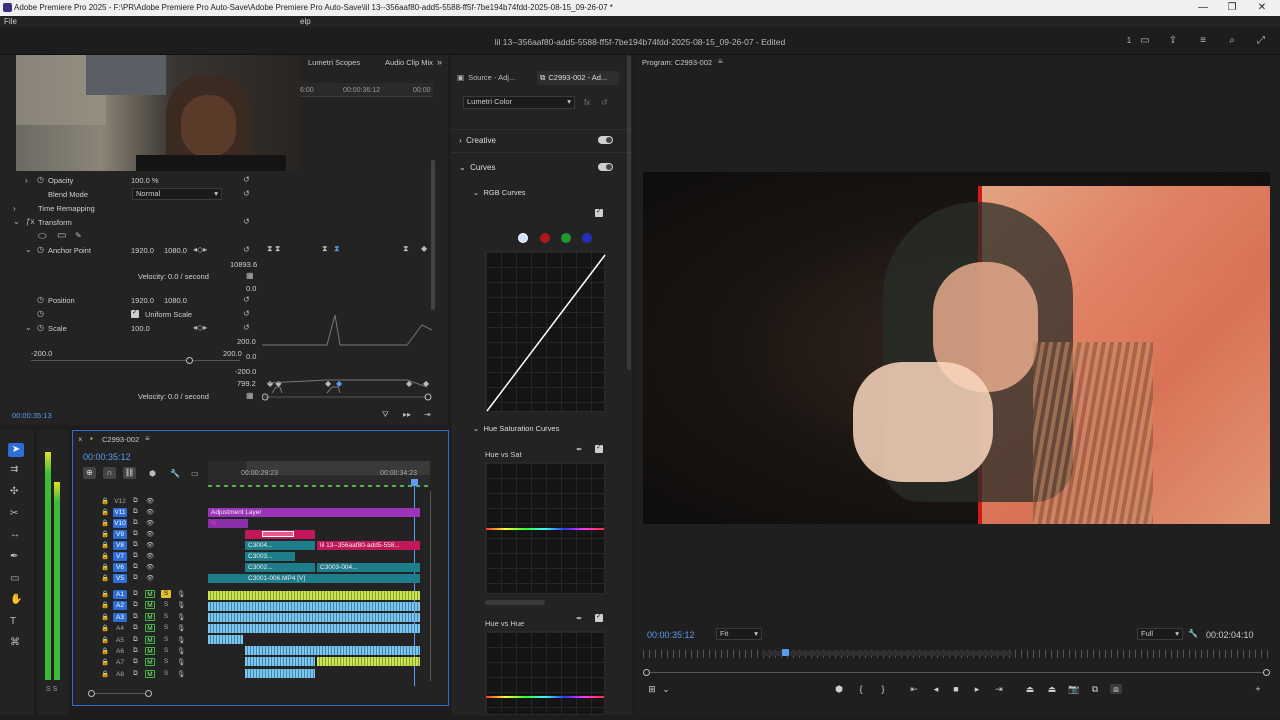 The width and height of the screenshot is (1280, 720). I want to click on close-icon: ×, so click(80, 439).